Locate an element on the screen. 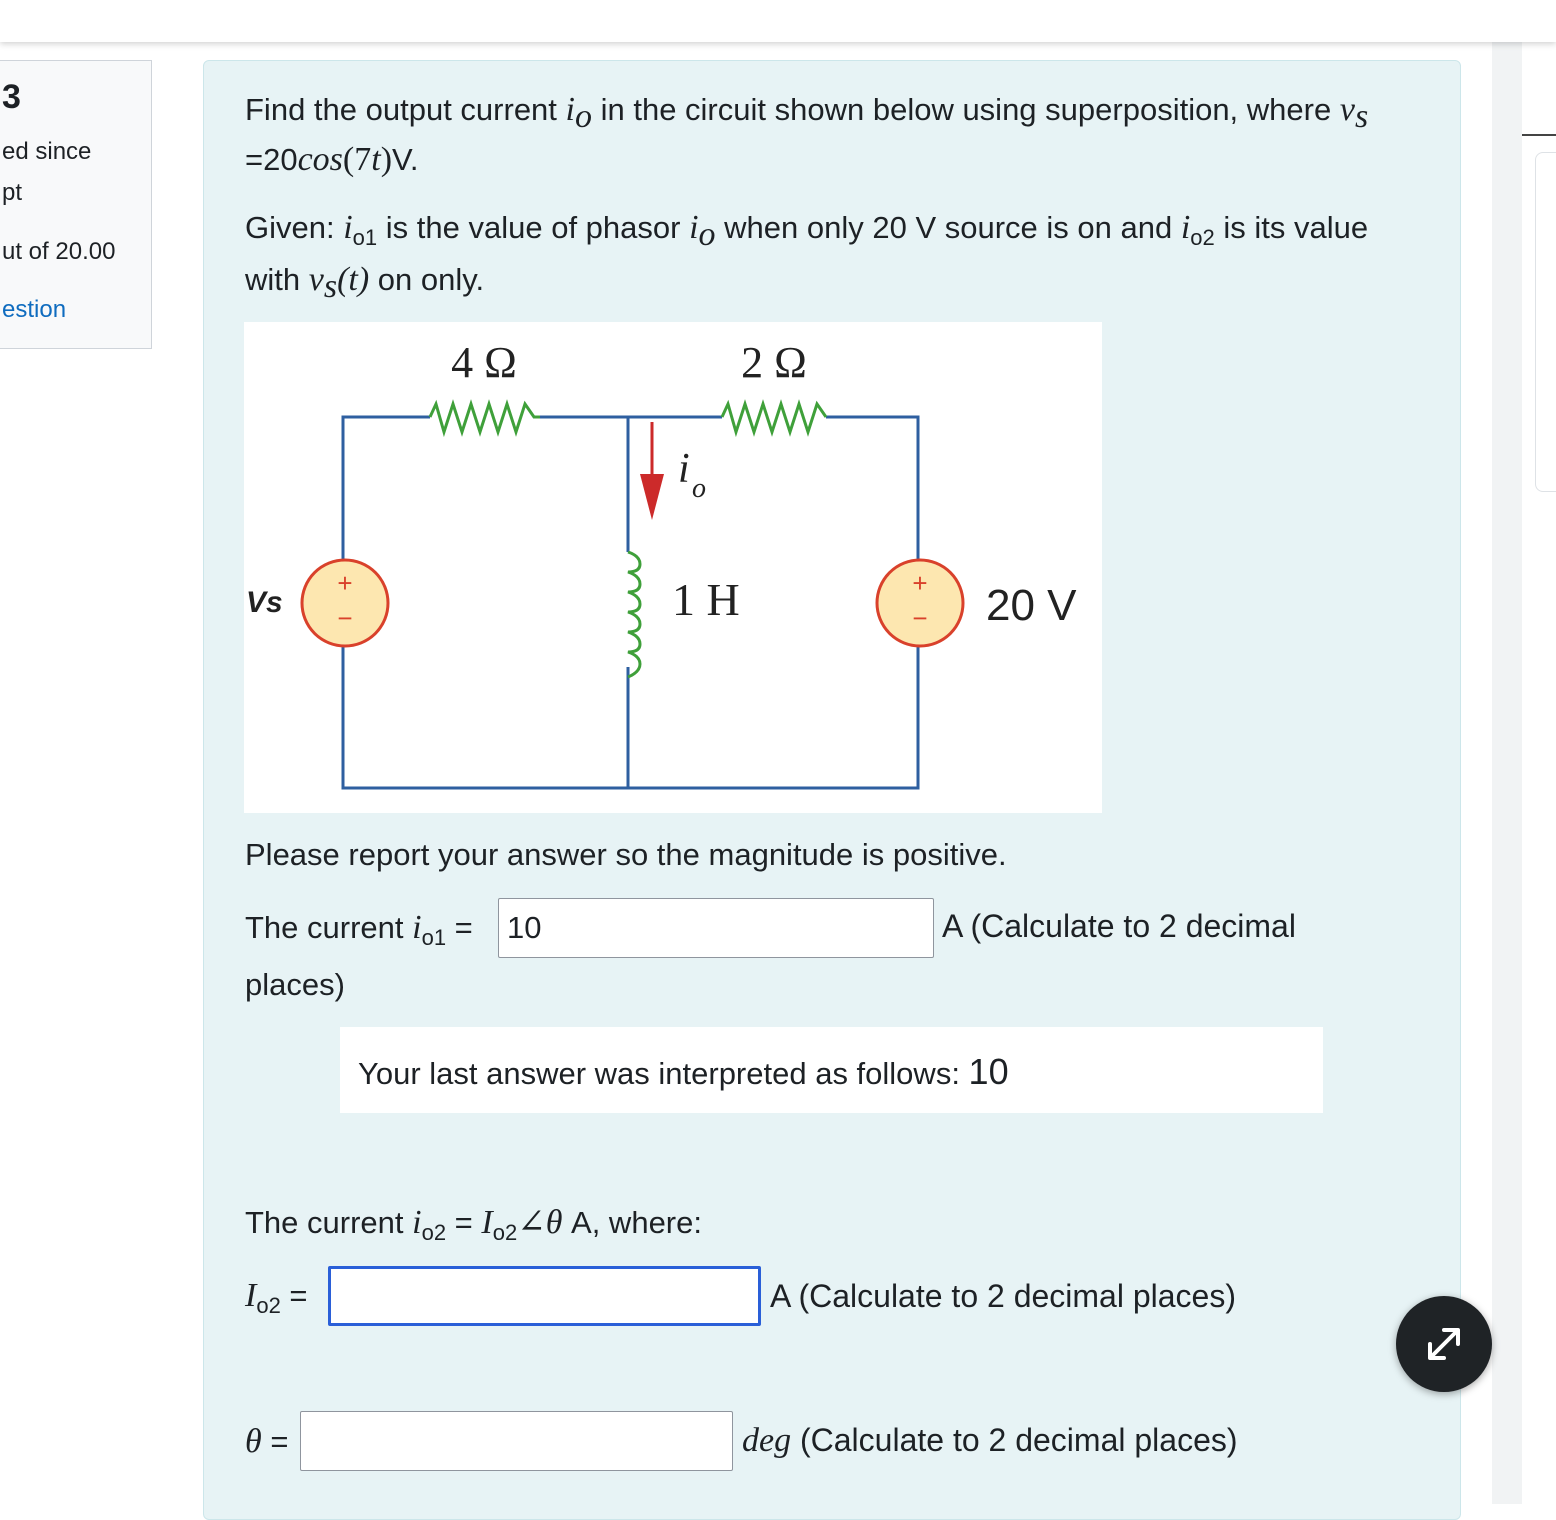 The width and height of the screenshot is (1556, 1520). voltage-source-20v: + − is located at coordinates (920, 603).